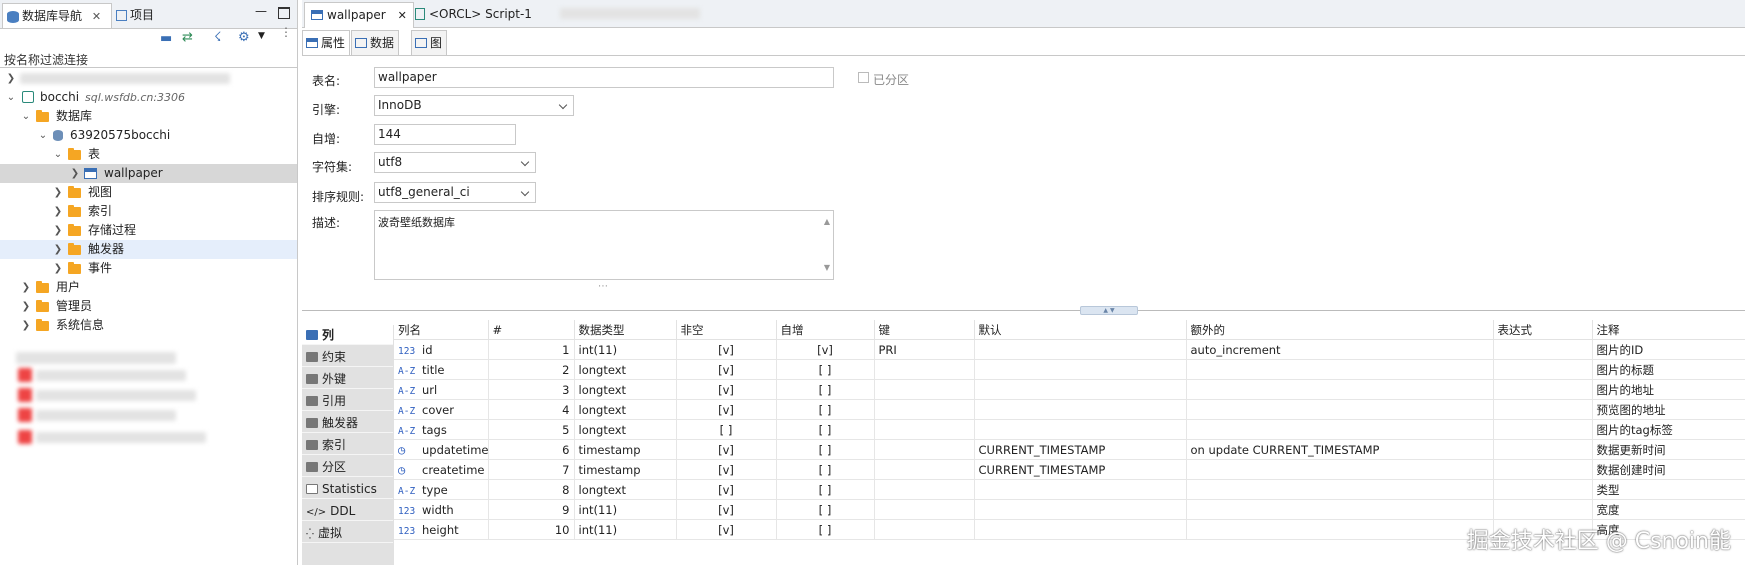 Image resolution: width=1745 pixels, height=565 pixels. I want to click on cell-name: 123 id, so click(441, 349).